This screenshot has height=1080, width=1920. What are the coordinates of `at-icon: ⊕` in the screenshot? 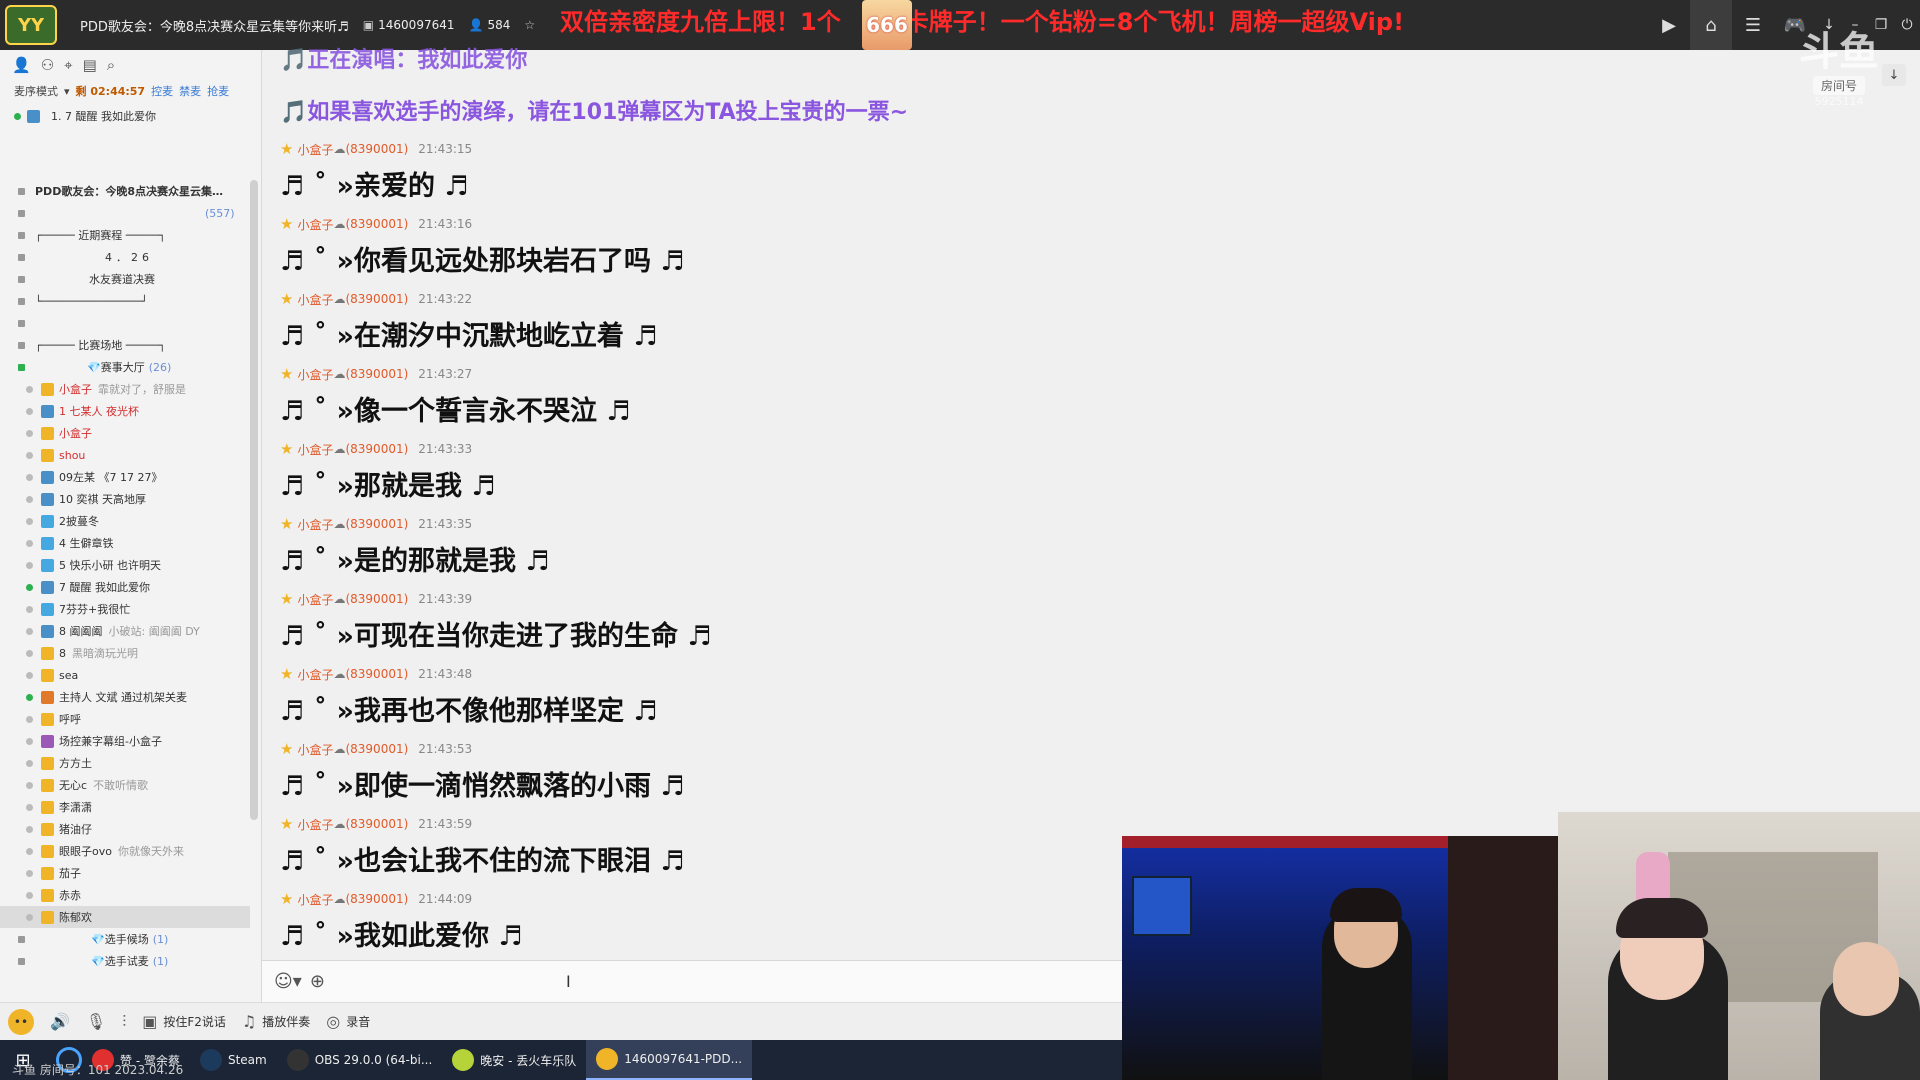 It's located at (317, 981).